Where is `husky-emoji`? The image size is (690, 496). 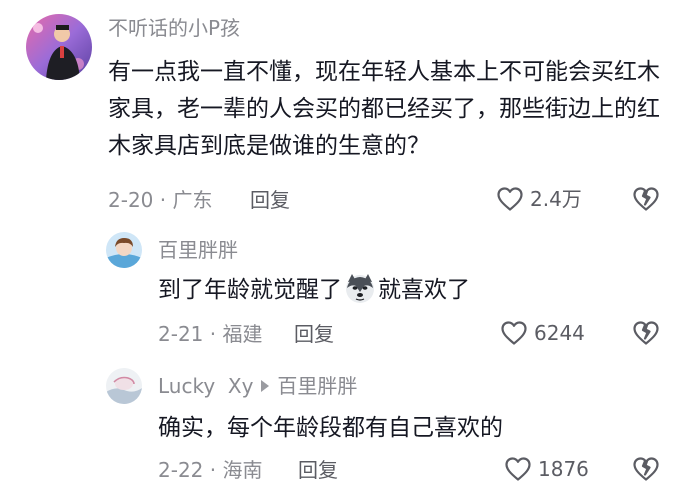
husky-emoji is located at coordinates (360, 288).